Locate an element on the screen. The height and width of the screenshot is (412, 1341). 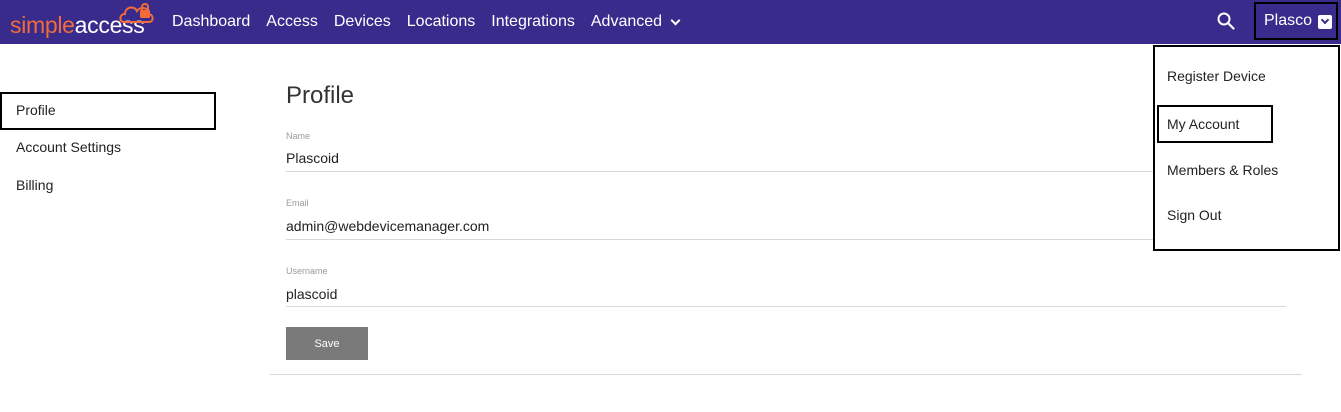
name-label: Name is located at coordinates (298, 136).